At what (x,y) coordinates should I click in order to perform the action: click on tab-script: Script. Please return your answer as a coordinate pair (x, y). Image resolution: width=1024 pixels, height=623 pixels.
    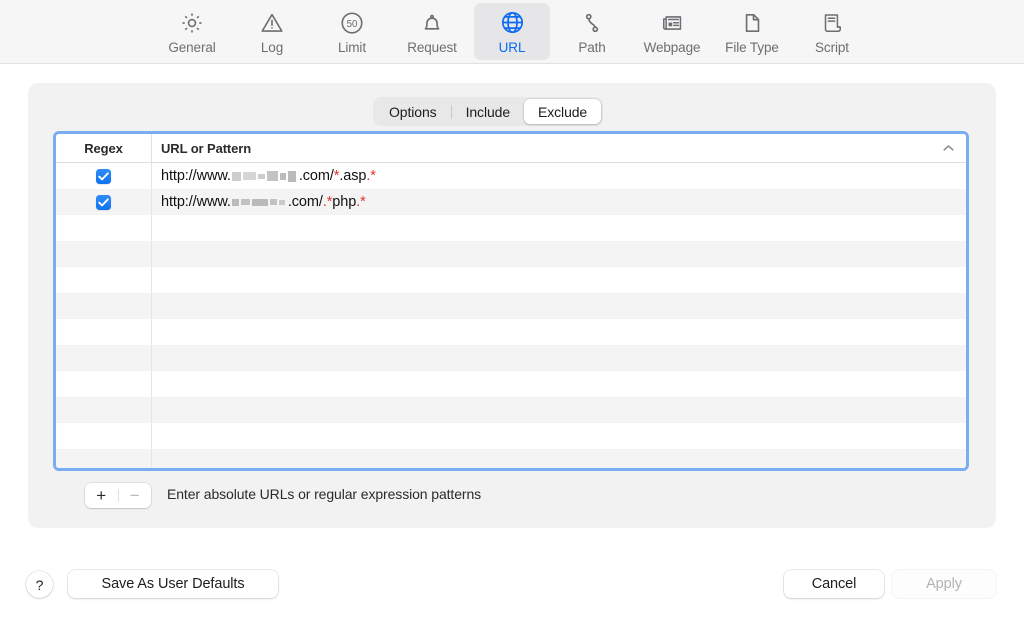
    Looking at the image, I should click on (832, 31).